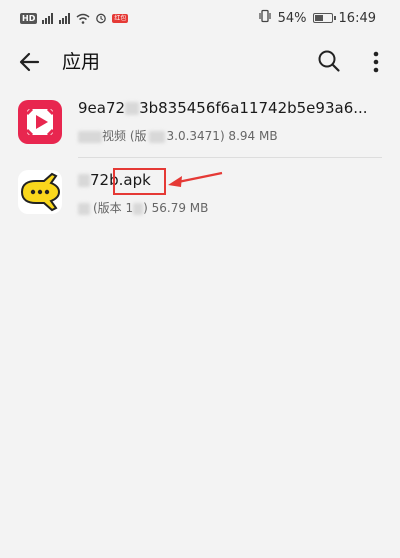 This screenshot has width=400, height=558. I want to click on annotation-arrow-icon, so click(195, 179).